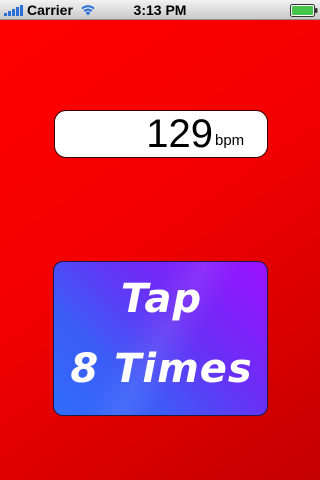 The height and width of the screenshot is (480, 320). I want to click on status-bar: Carrier 3:13 PM, so click(160, 10).